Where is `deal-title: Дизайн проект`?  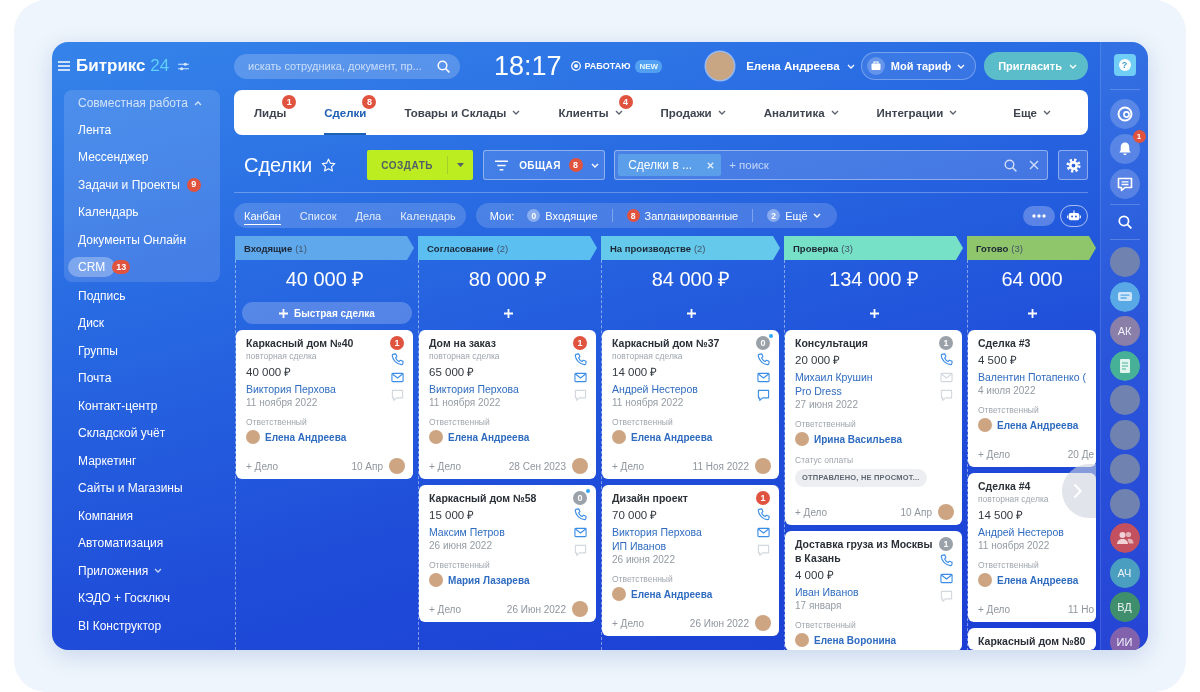
deal-title: Дизайн проект is located at coordinates (681, 498).